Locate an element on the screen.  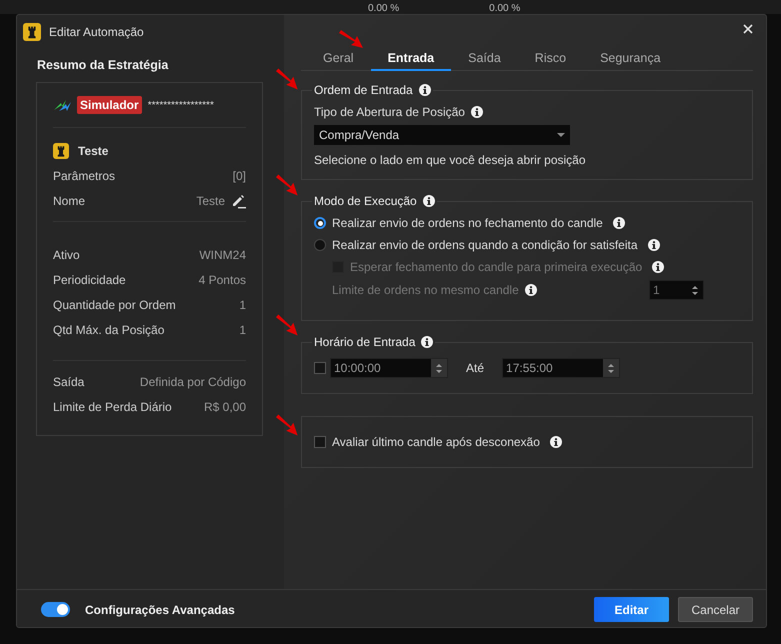
row-value: 4 Pontos is located at coordinates (222, 279).